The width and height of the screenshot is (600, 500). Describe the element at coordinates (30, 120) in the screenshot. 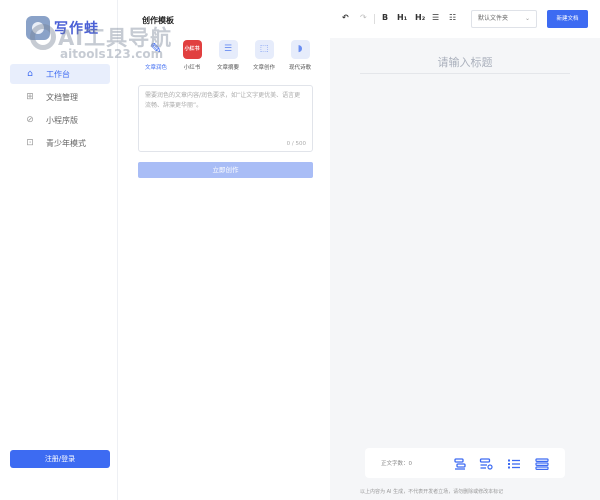

I see `miniprogram-icon: ⊘` at that location.